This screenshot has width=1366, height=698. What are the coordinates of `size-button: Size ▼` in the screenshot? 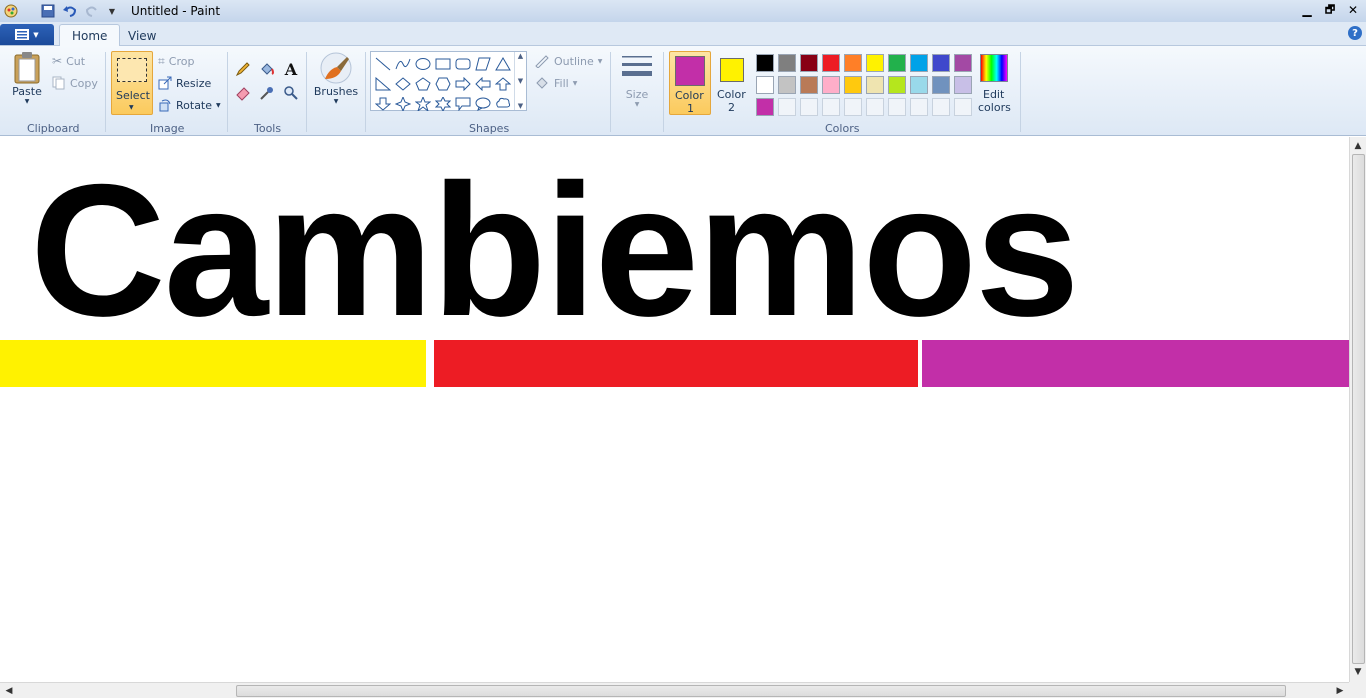 It's located at (637, 81).